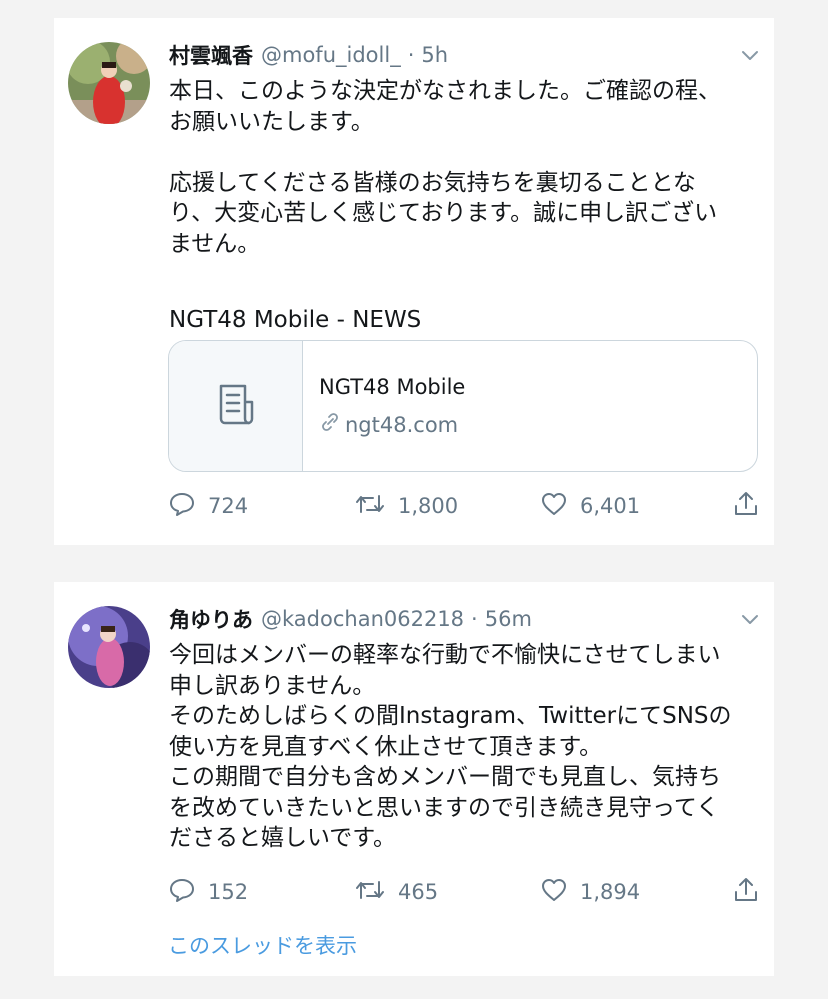 The image size is (828, 999). I want to click on link-thumbnail, so click(236, 406).